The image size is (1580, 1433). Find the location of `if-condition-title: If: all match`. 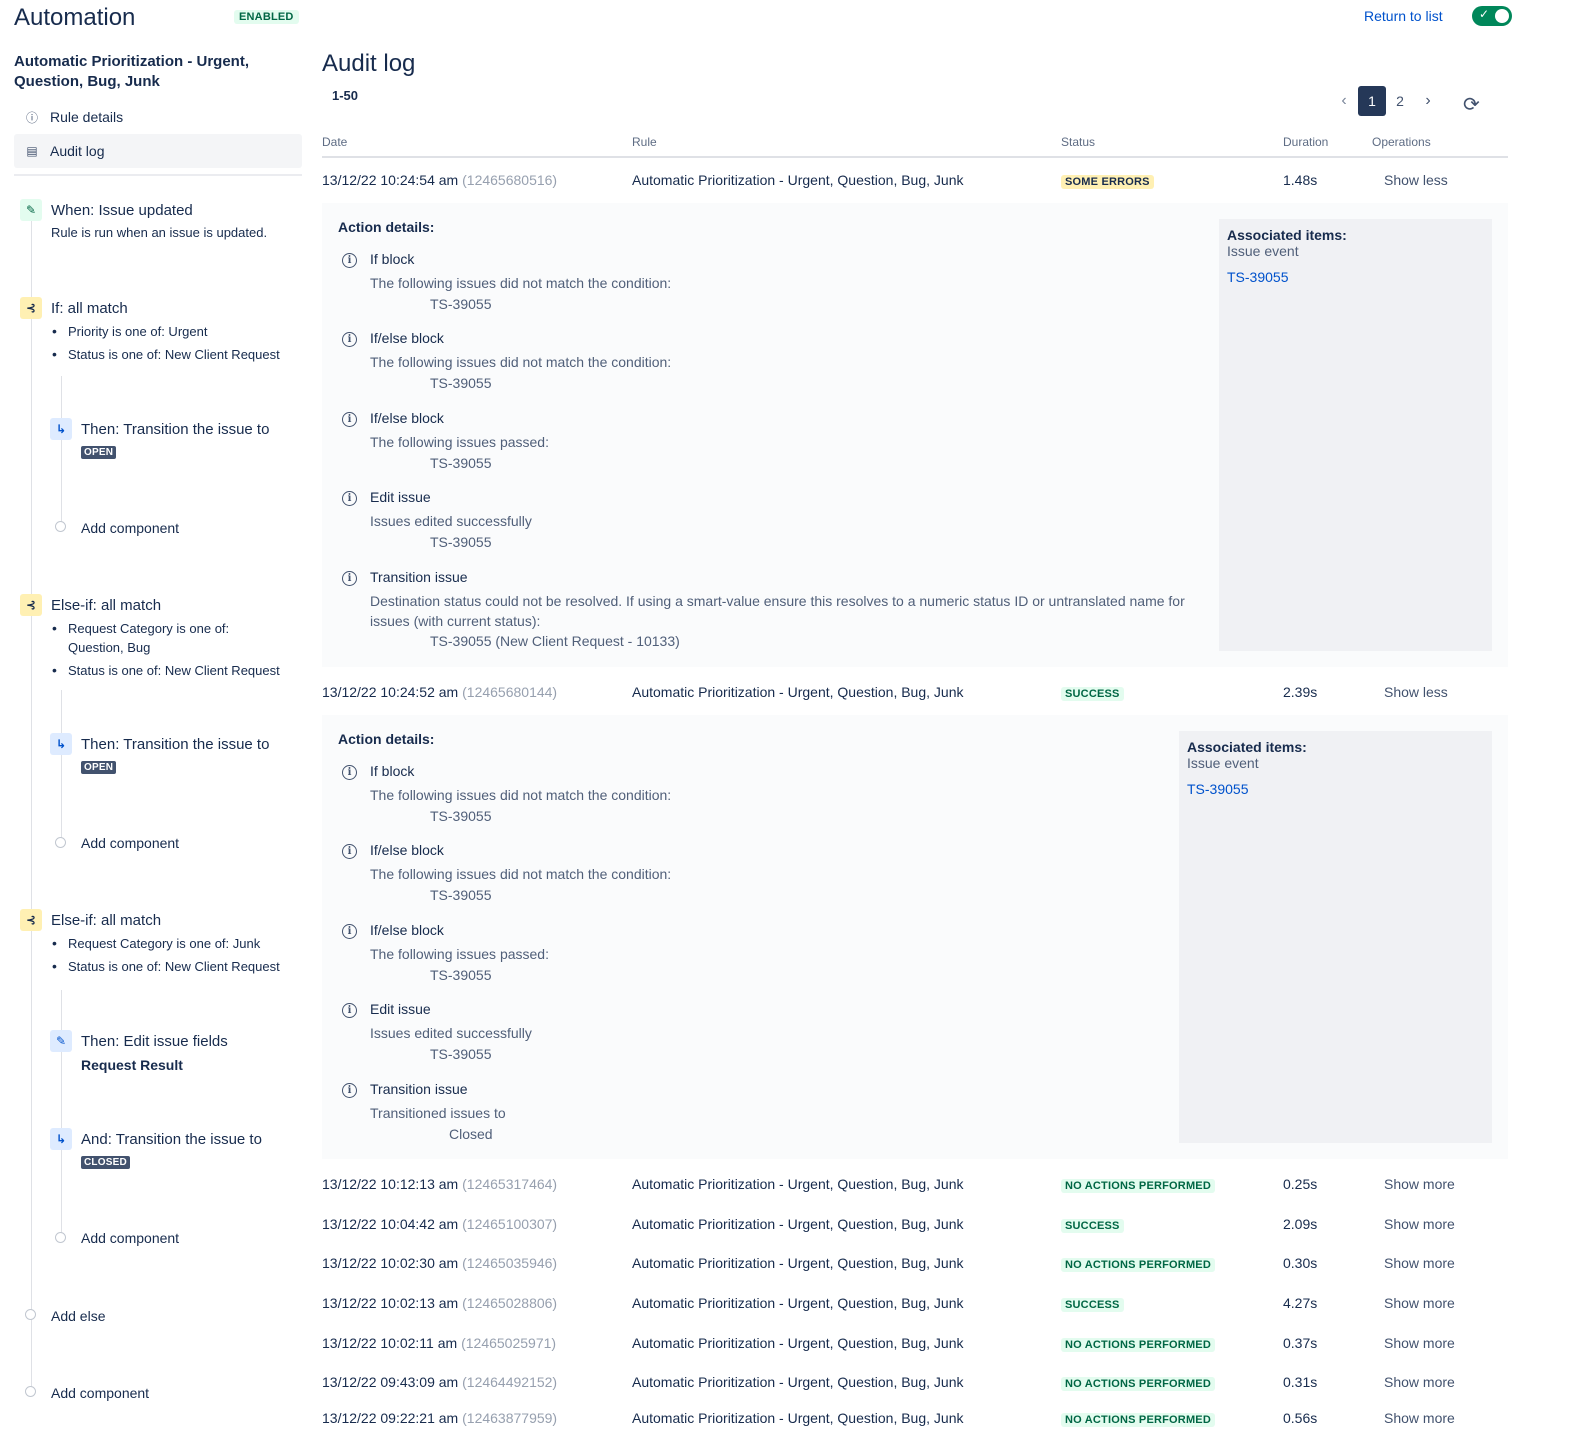

if-condition-title: If: all match is located at coordinates (89, 308).